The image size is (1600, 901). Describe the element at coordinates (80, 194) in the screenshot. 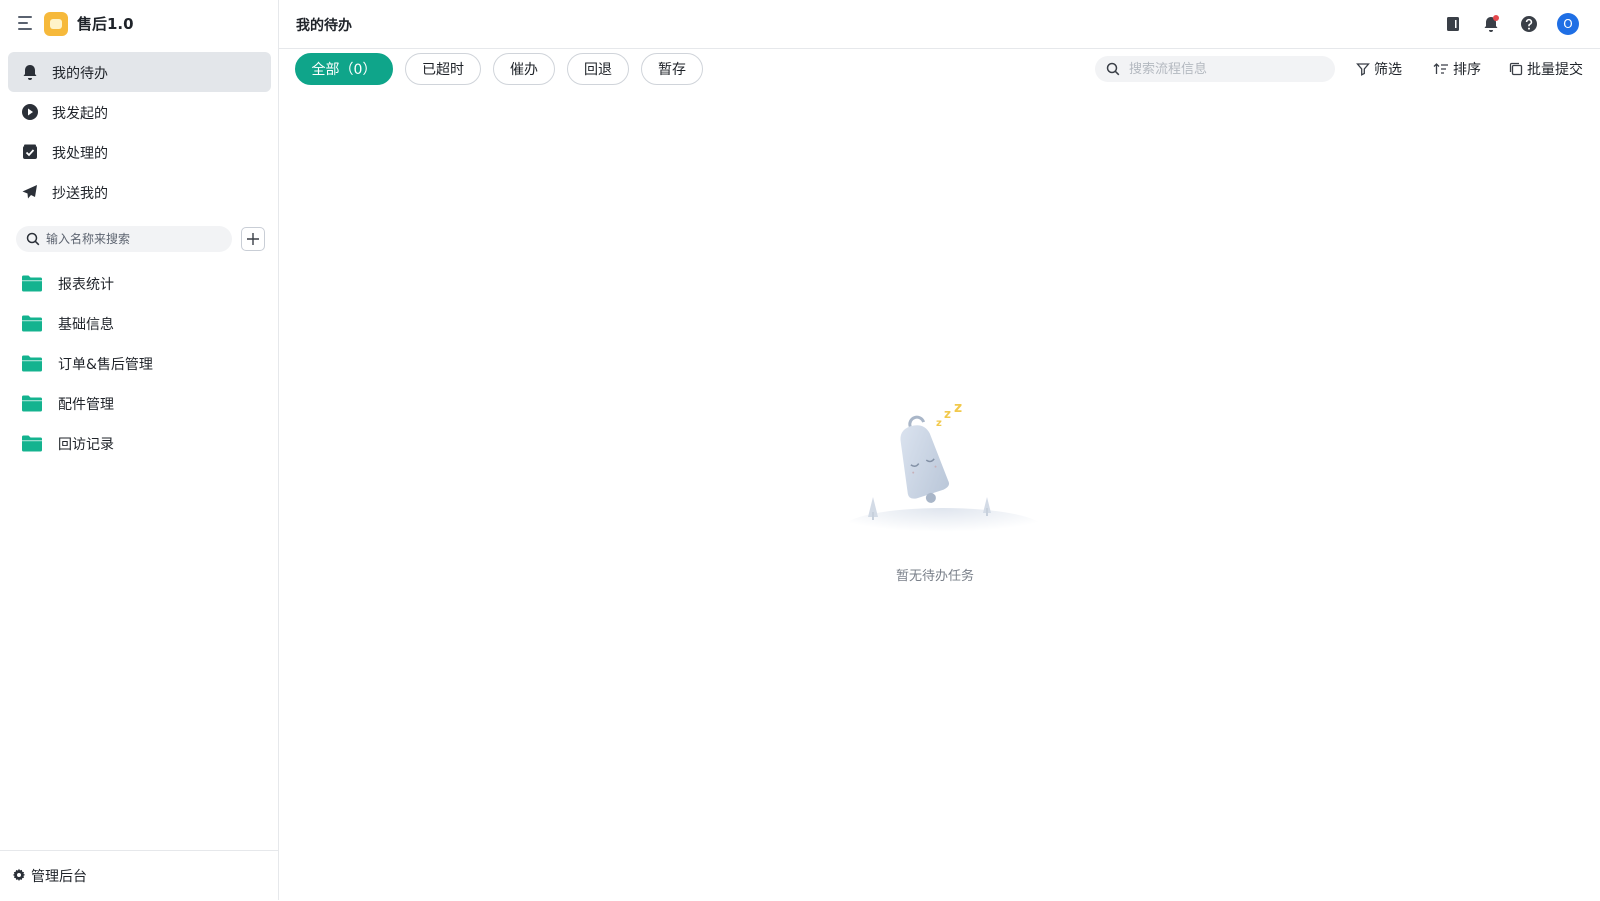

I see `nav-item-label: 抄送我的` at that location.